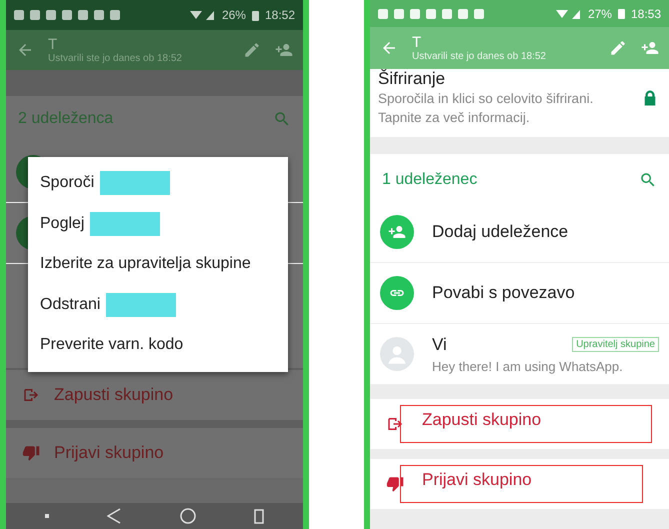  I want to click on avatar, so click(397, 354).